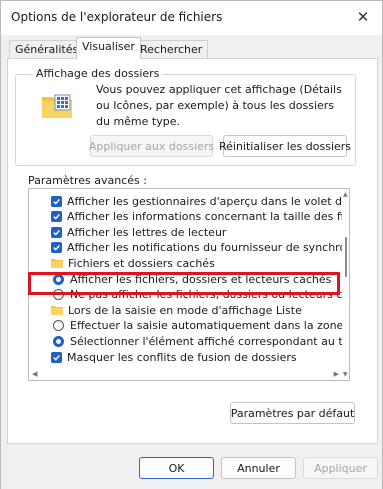 Image resolution: width=383 pixels, height=489 pixels. I want to click on setting-label: Fichiers et dossiers cachés, so click(141, 263).